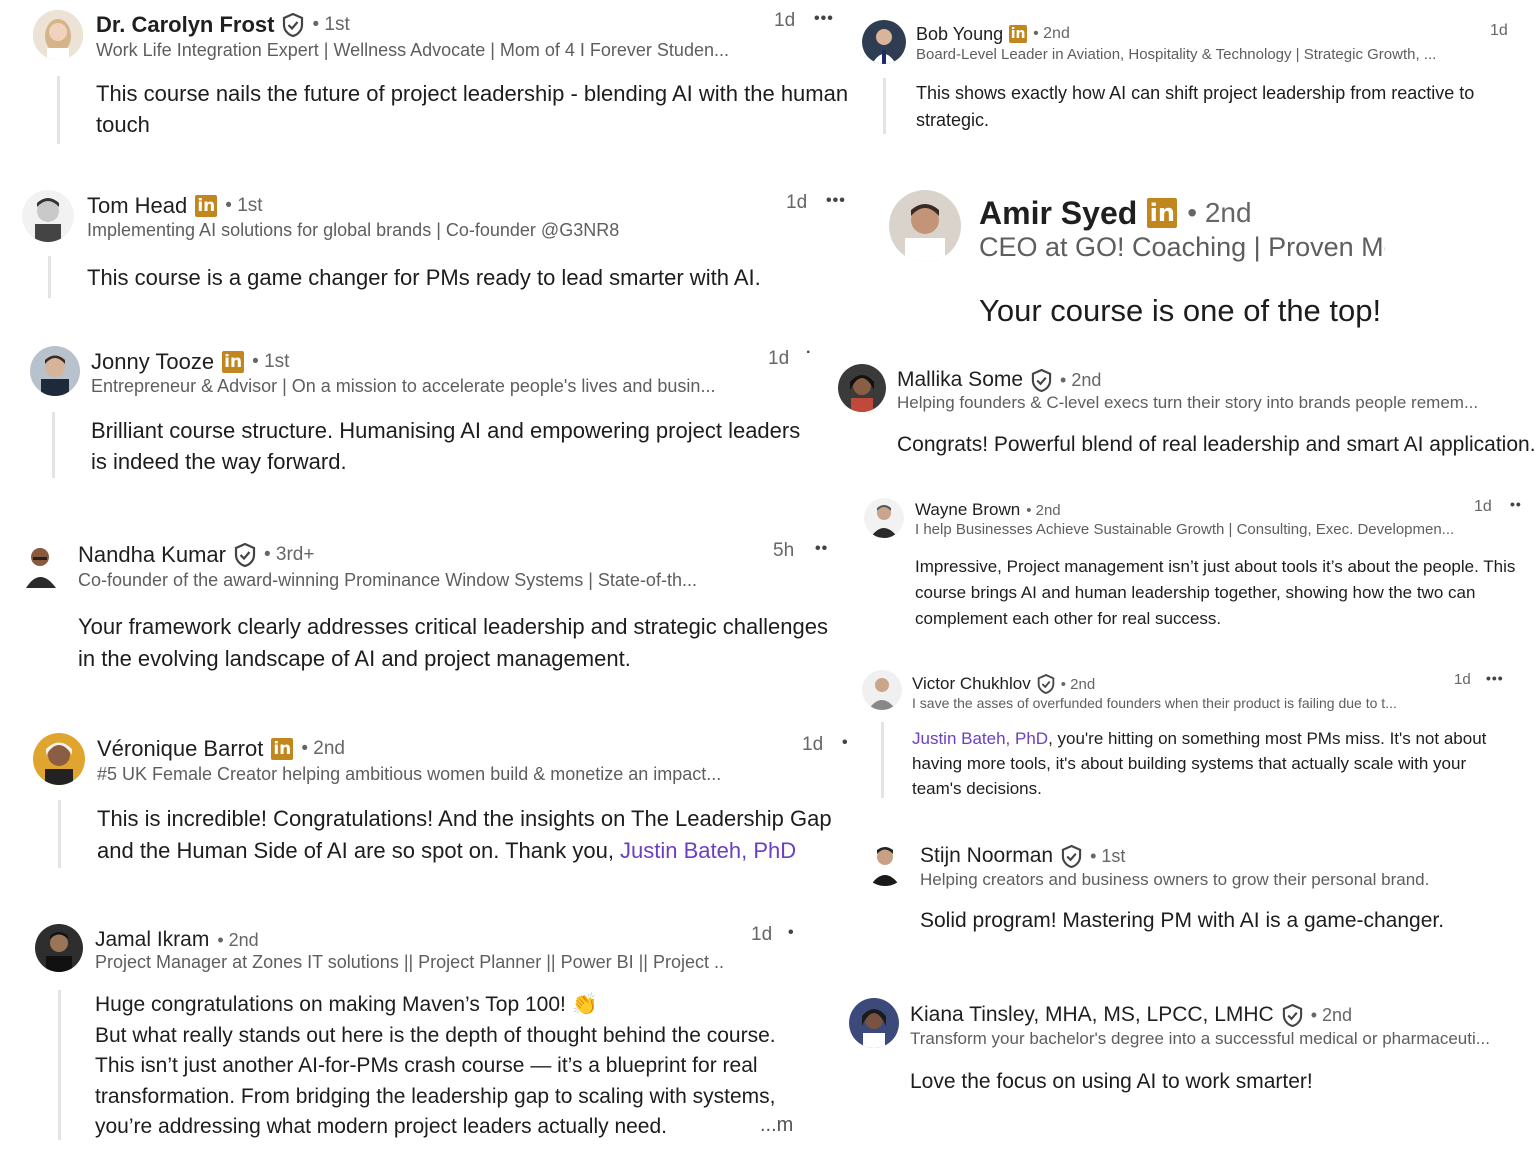  Describe the element at coordinates (960, 380) in the screenshot. I see `author-name: Mallika Some` at that location.